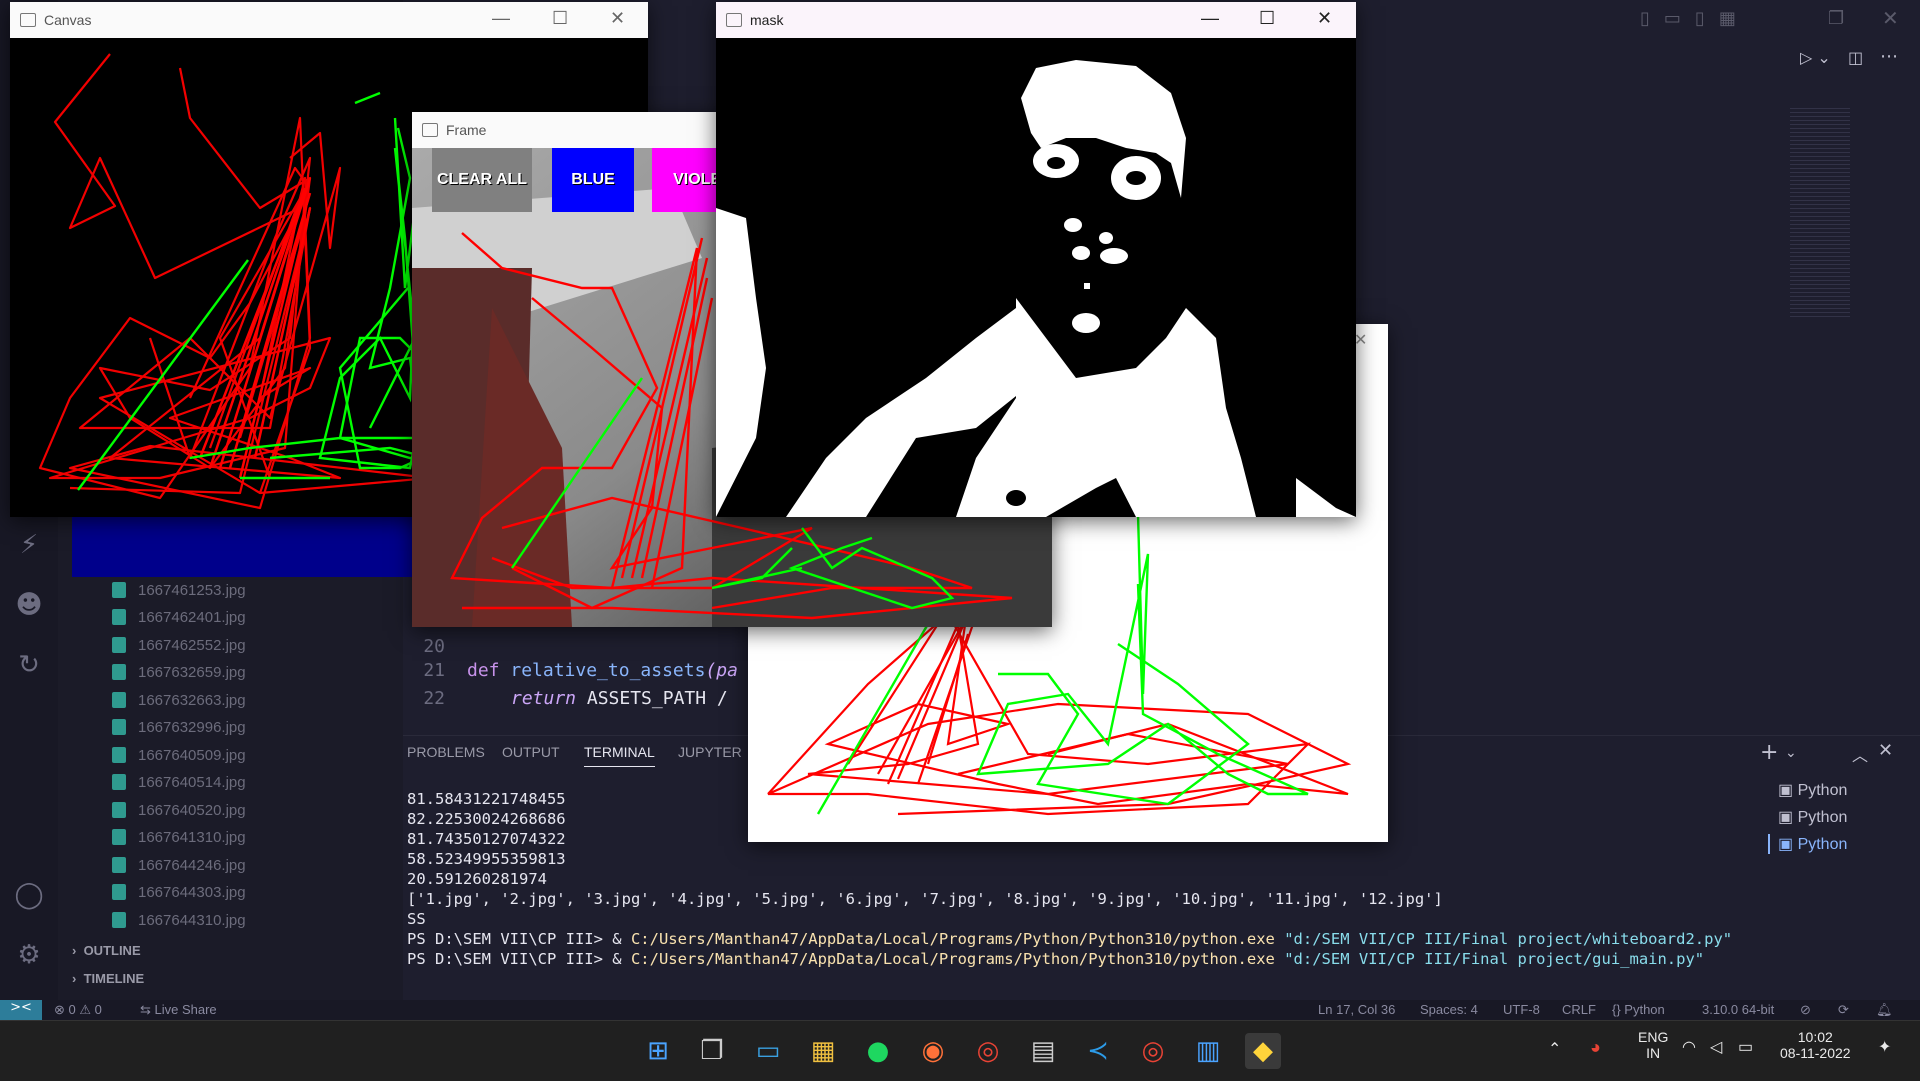  What do you see at coordinates (1036, 277) in the screenshot?
I see `mask-image` at bounding box center [1036, 277].